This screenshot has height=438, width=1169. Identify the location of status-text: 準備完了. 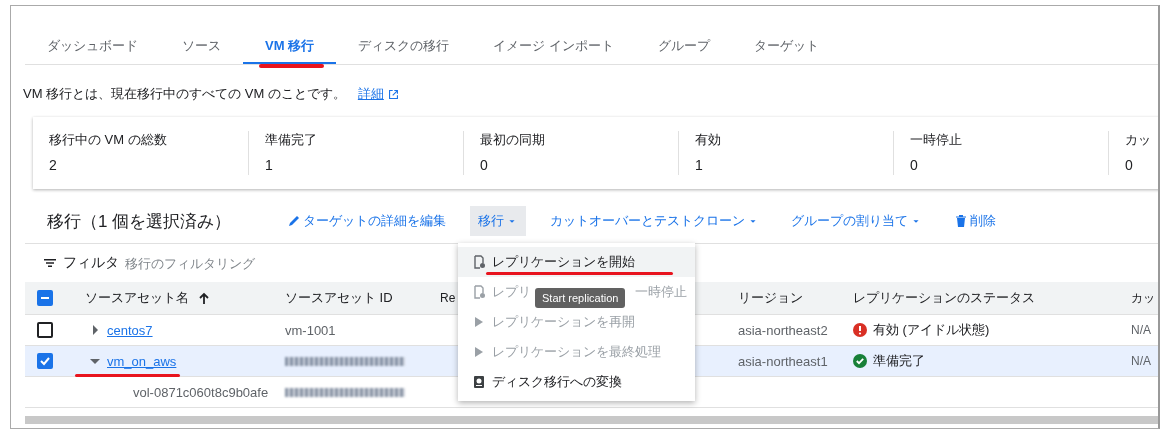
(899, 361).